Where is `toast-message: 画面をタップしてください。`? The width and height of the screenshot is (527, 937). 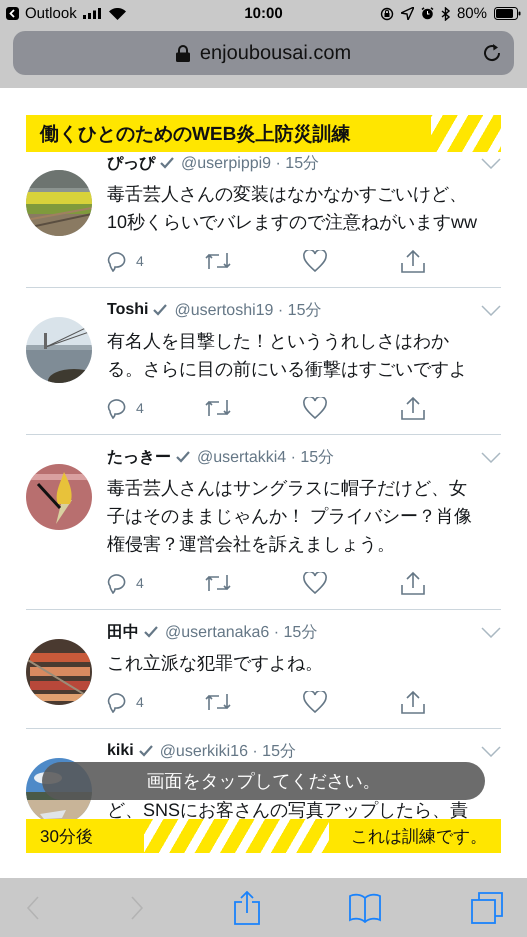 toast-message: 画面をタップしてください。 is located at coordinates (263, 781).